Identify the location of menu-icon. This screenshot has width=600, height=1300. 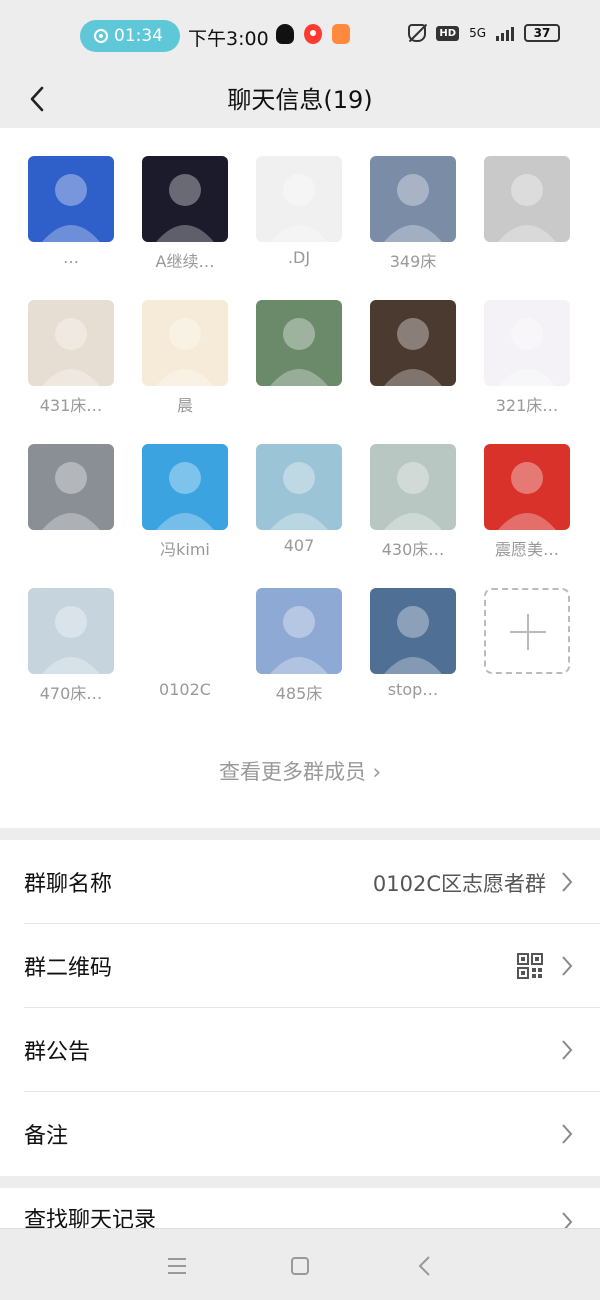
(177, 1266).